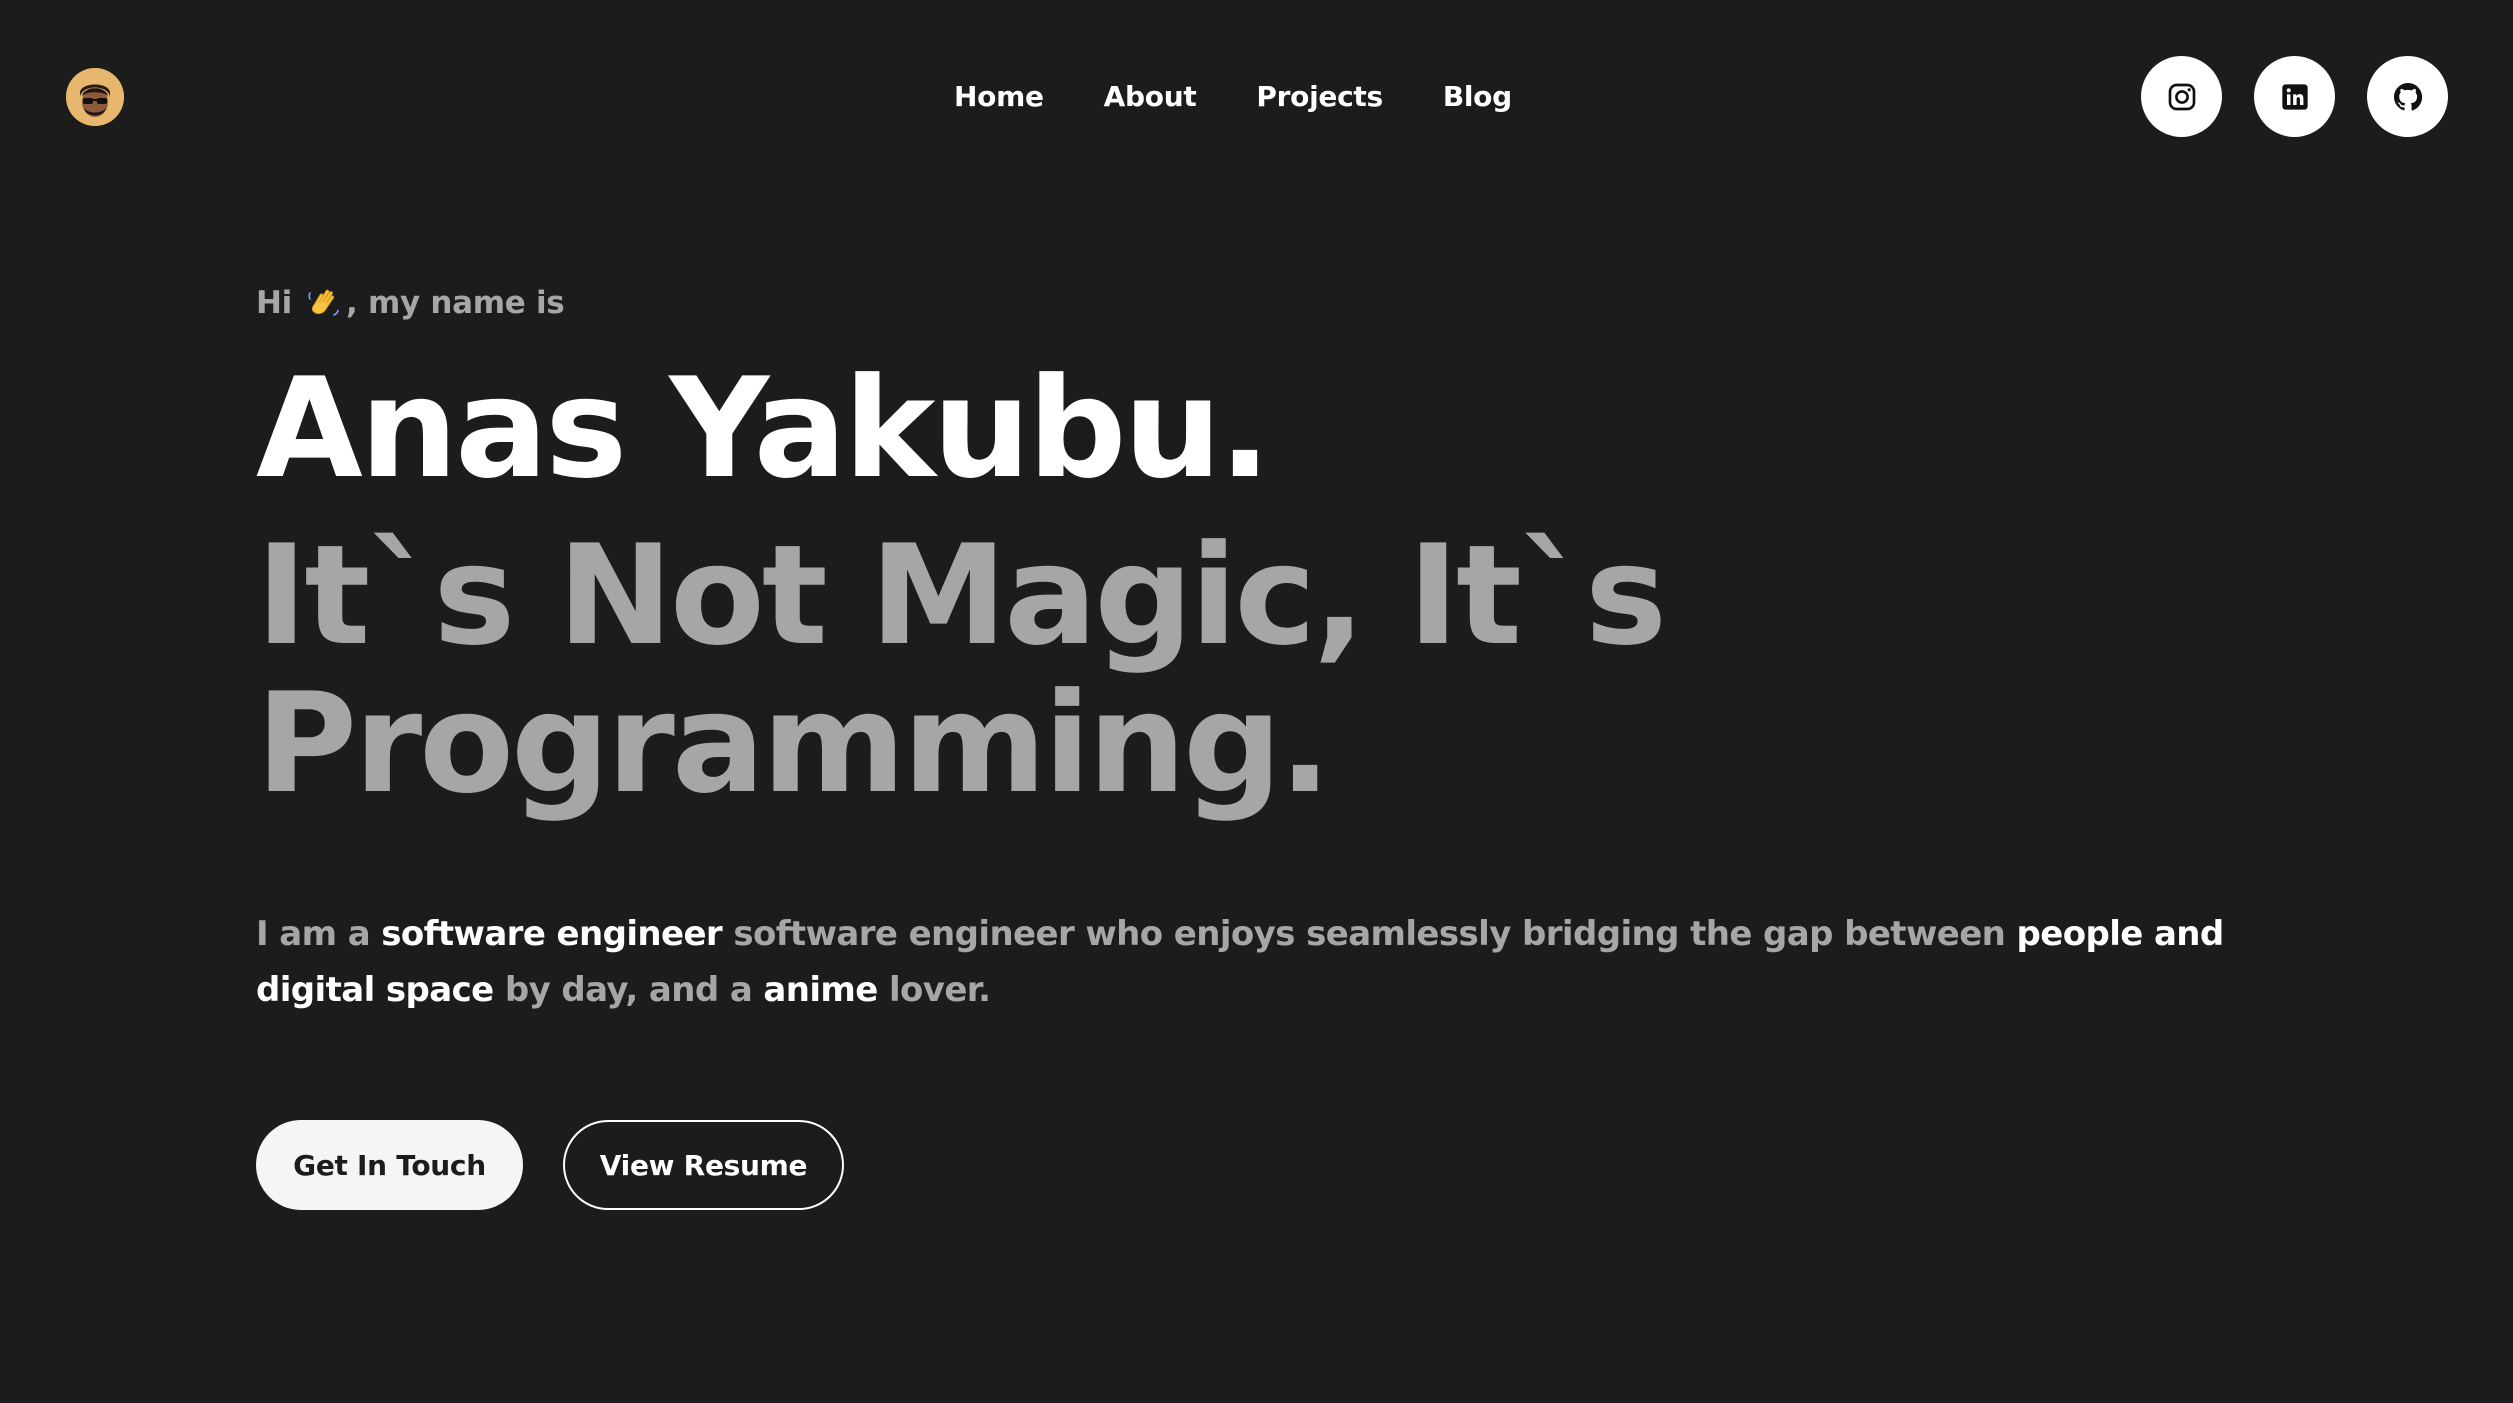 This screenshot has height=1403, width=2513. I want to click on avatar-icon, so click(95, 97).